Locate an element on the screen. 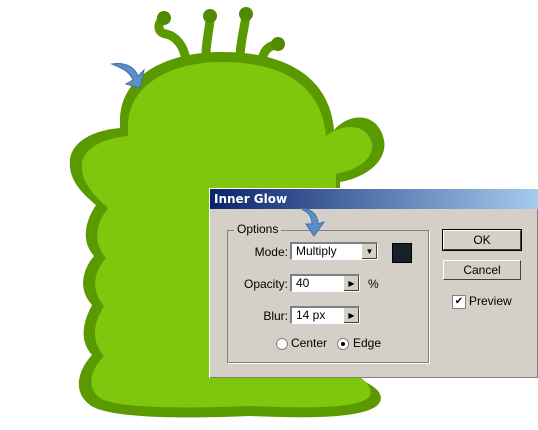 This screenshot has width=538, height=430. pointer-arrow-top is located at coordinates (127, 76).